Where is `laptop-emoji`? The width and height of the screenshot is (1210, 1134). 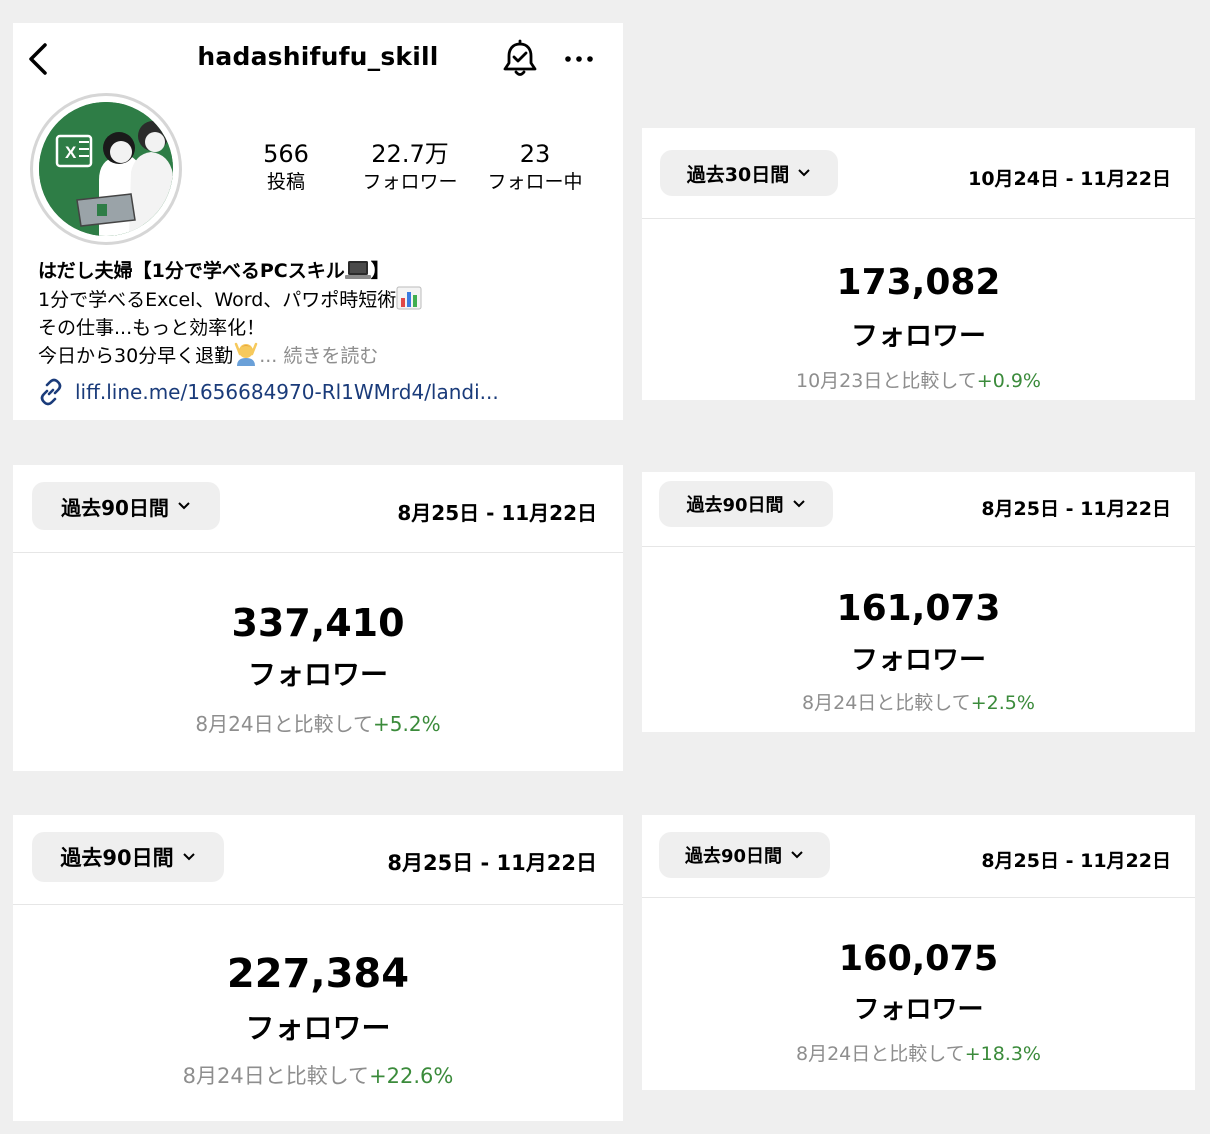
laptop-emoji is located at coordinates (357, 270).